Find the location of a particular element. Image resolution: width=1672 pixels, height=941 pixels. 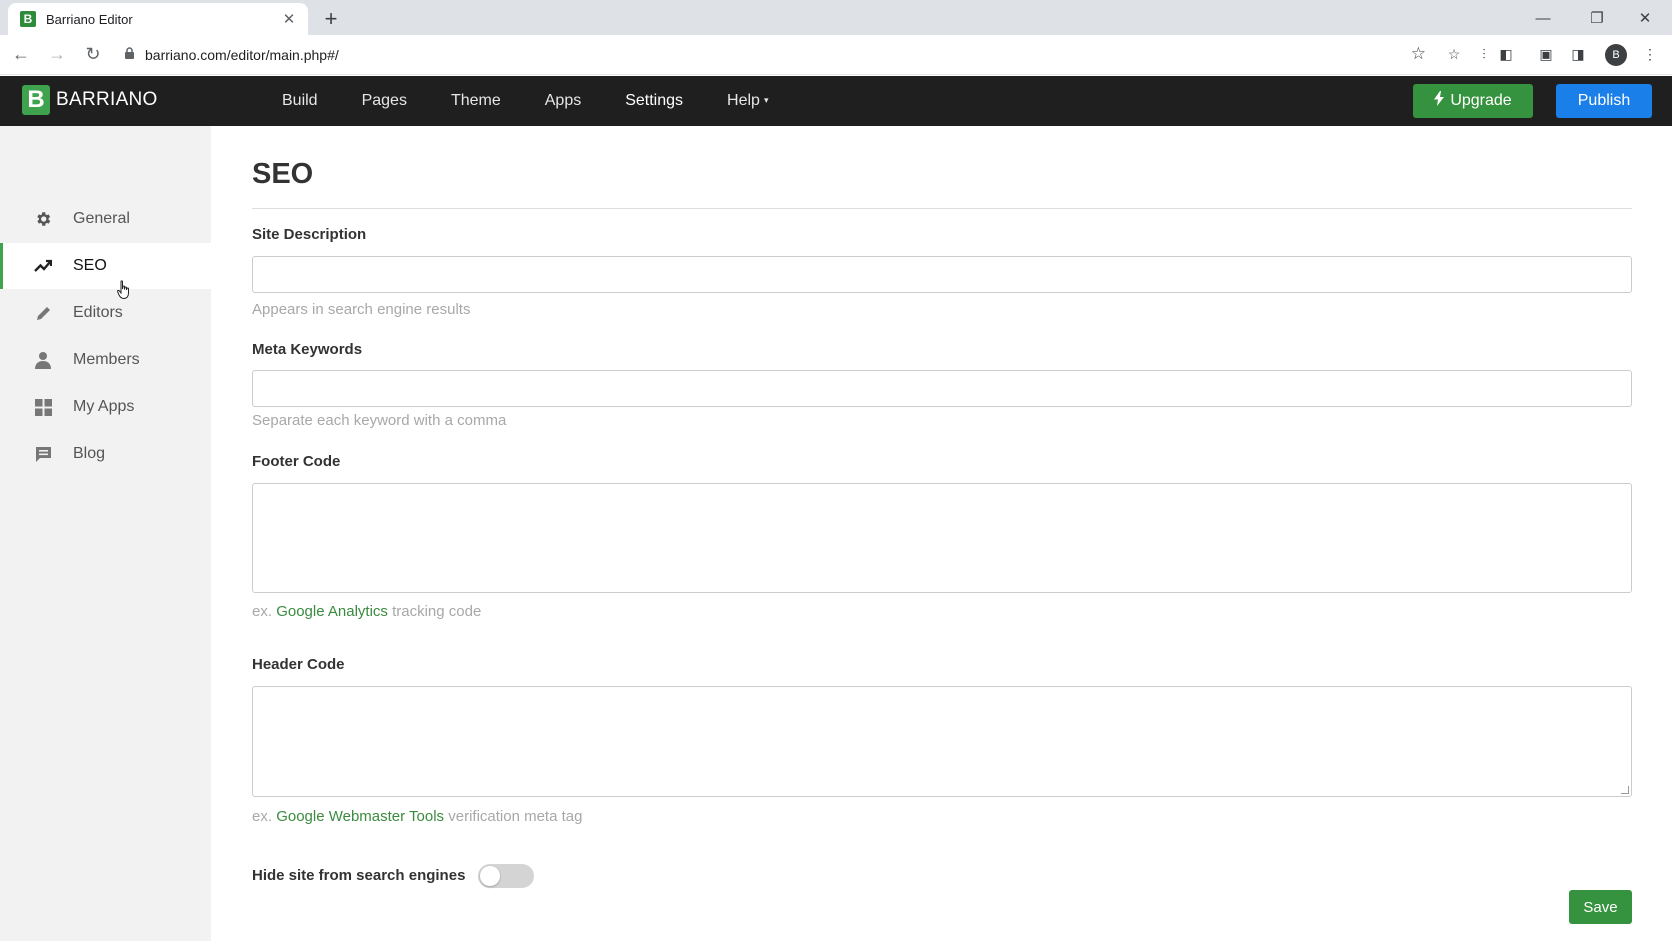

brand-logo: B BARRIANO is located at coordinates (90, 100).